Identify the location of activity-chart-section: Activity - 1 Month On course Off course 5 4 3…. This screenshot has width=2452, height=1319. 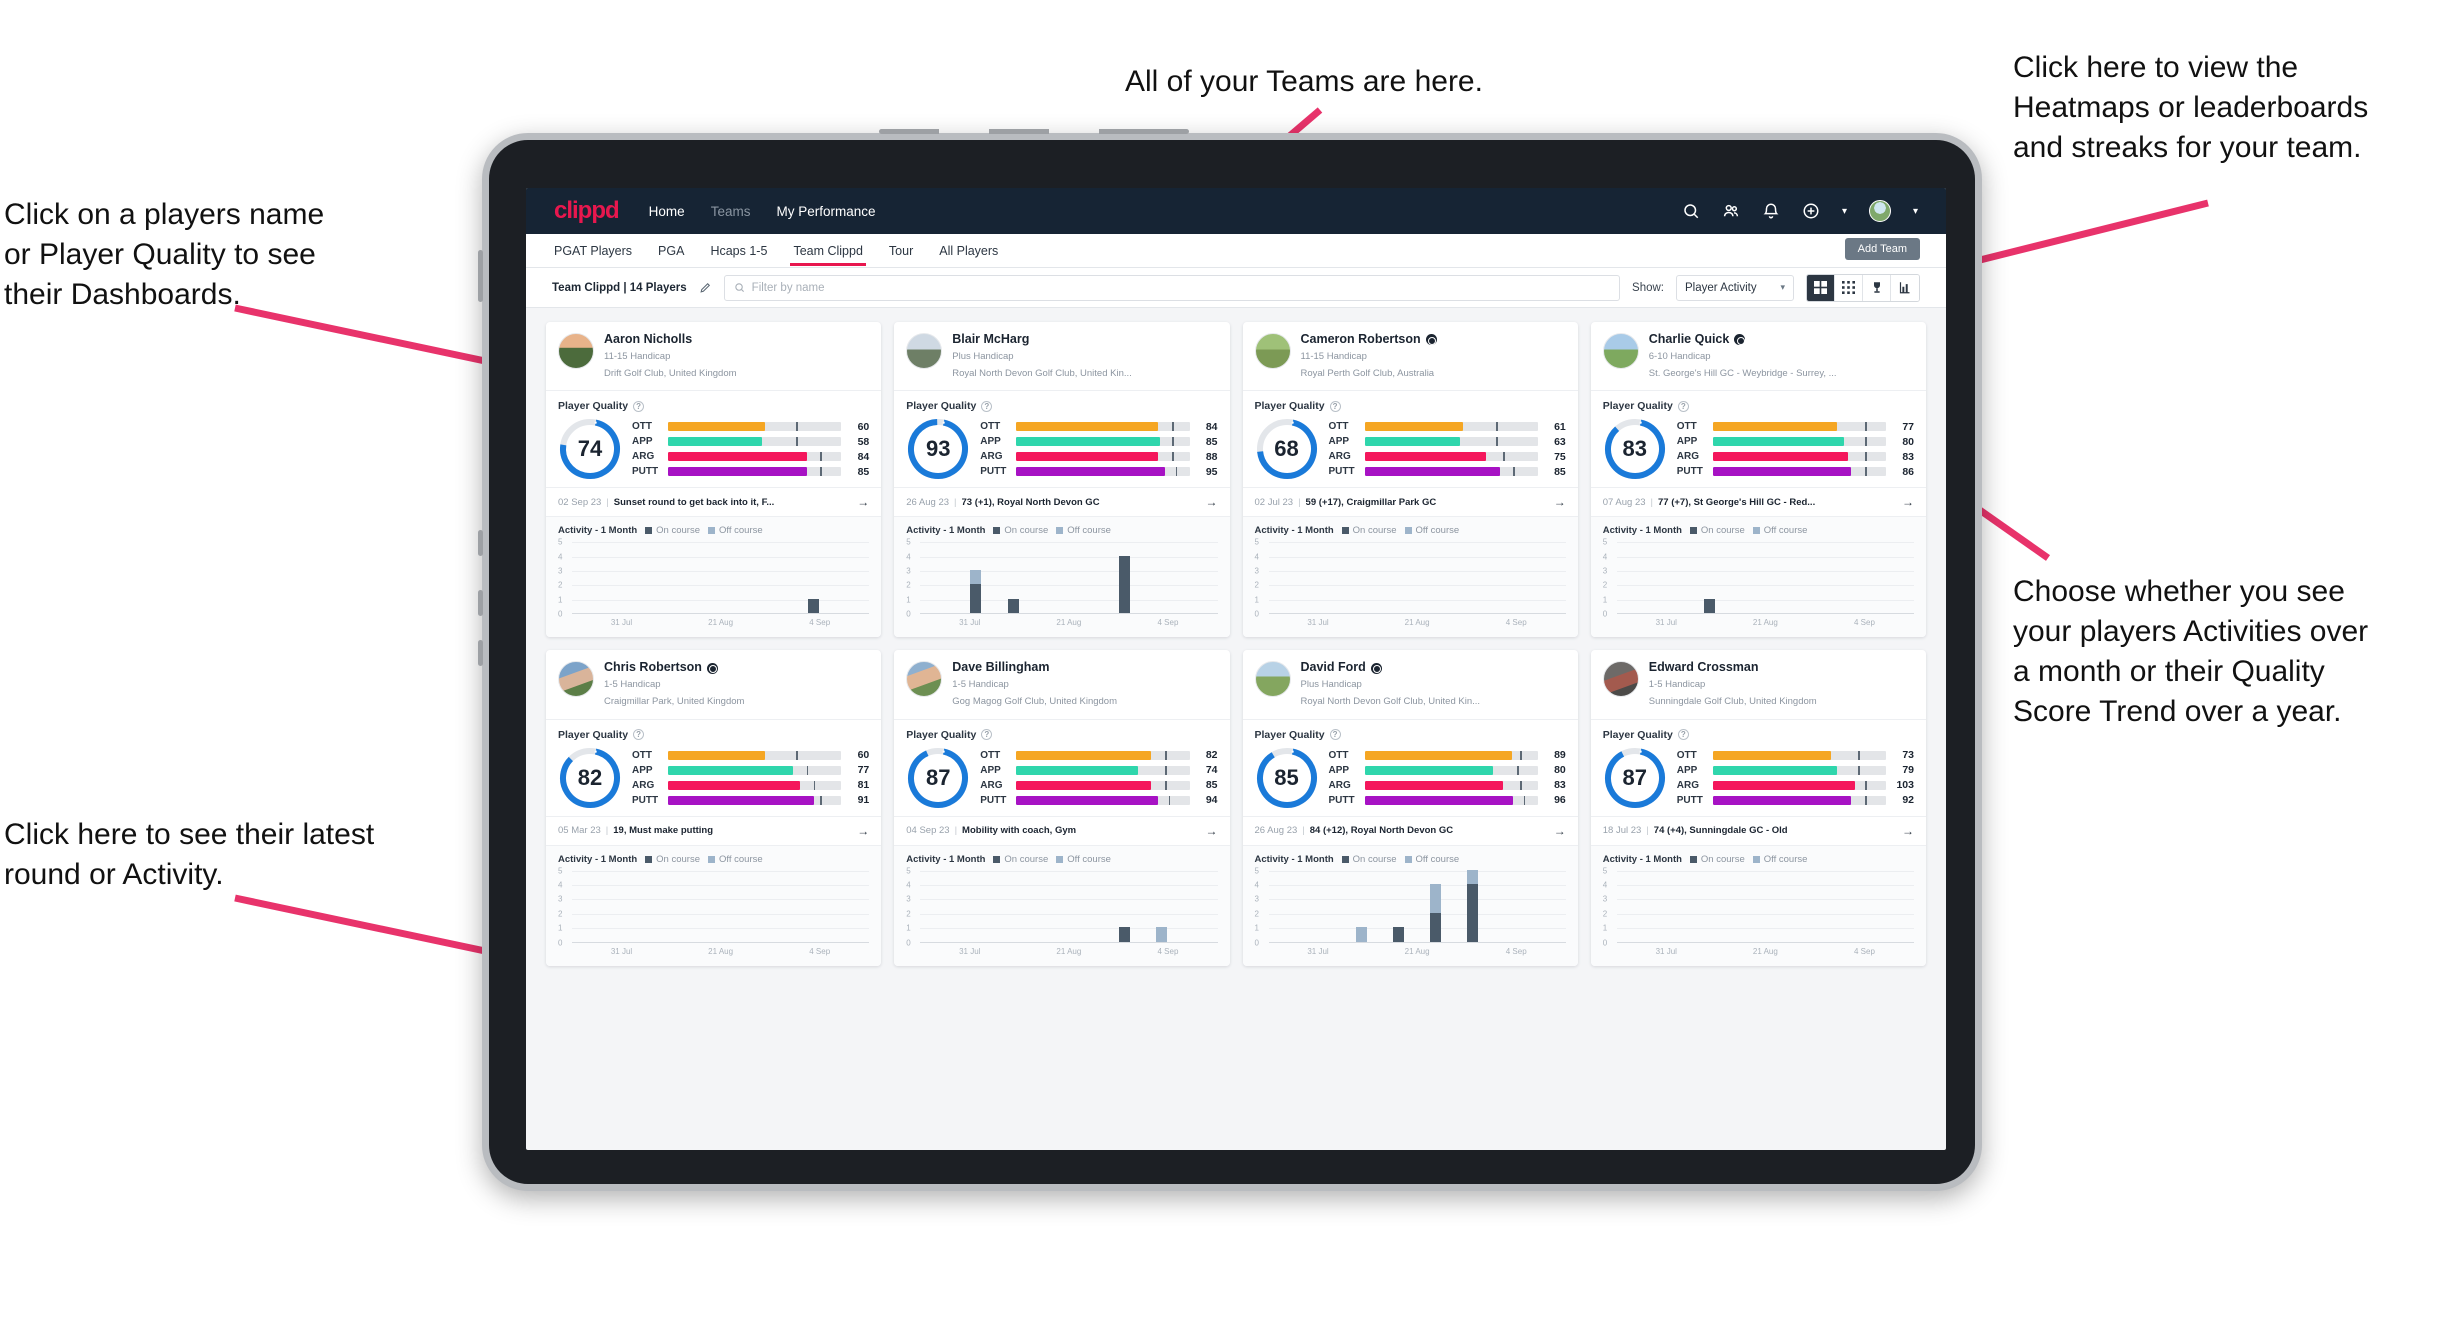
(1758, 577).